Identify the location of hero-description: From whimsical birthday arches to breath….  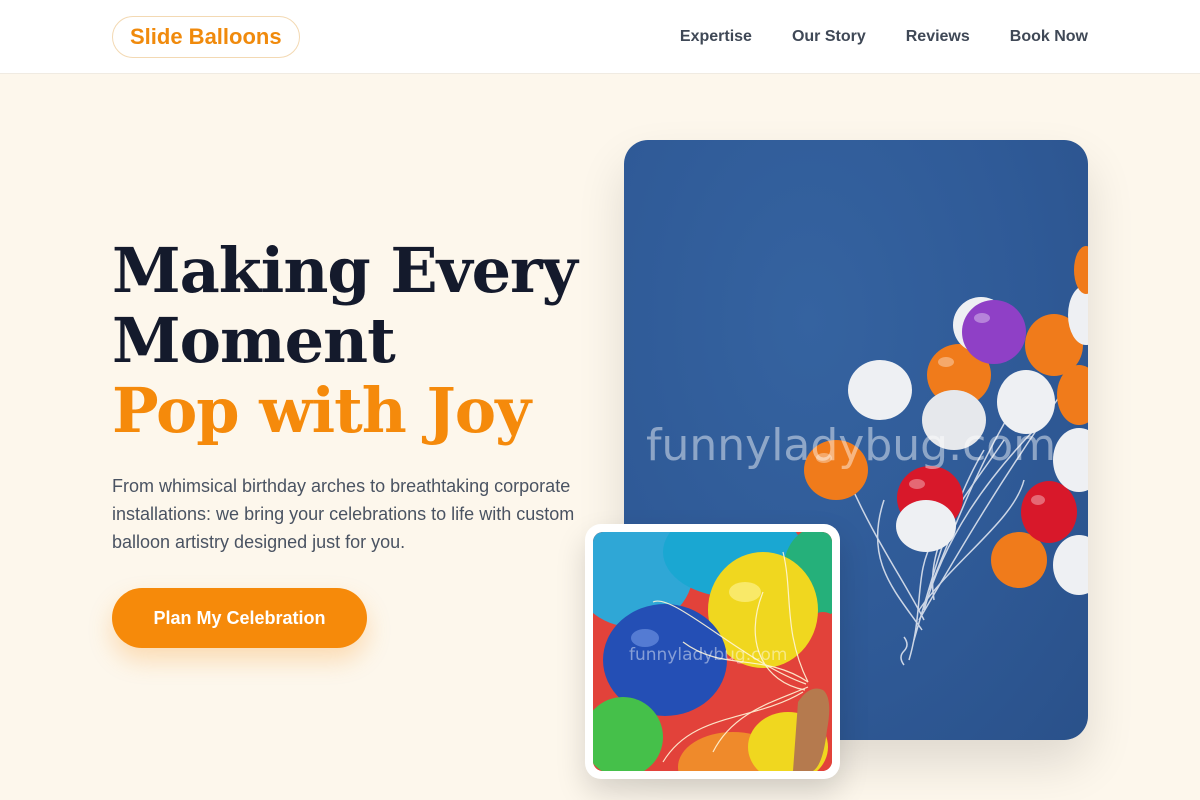
(343, 514).